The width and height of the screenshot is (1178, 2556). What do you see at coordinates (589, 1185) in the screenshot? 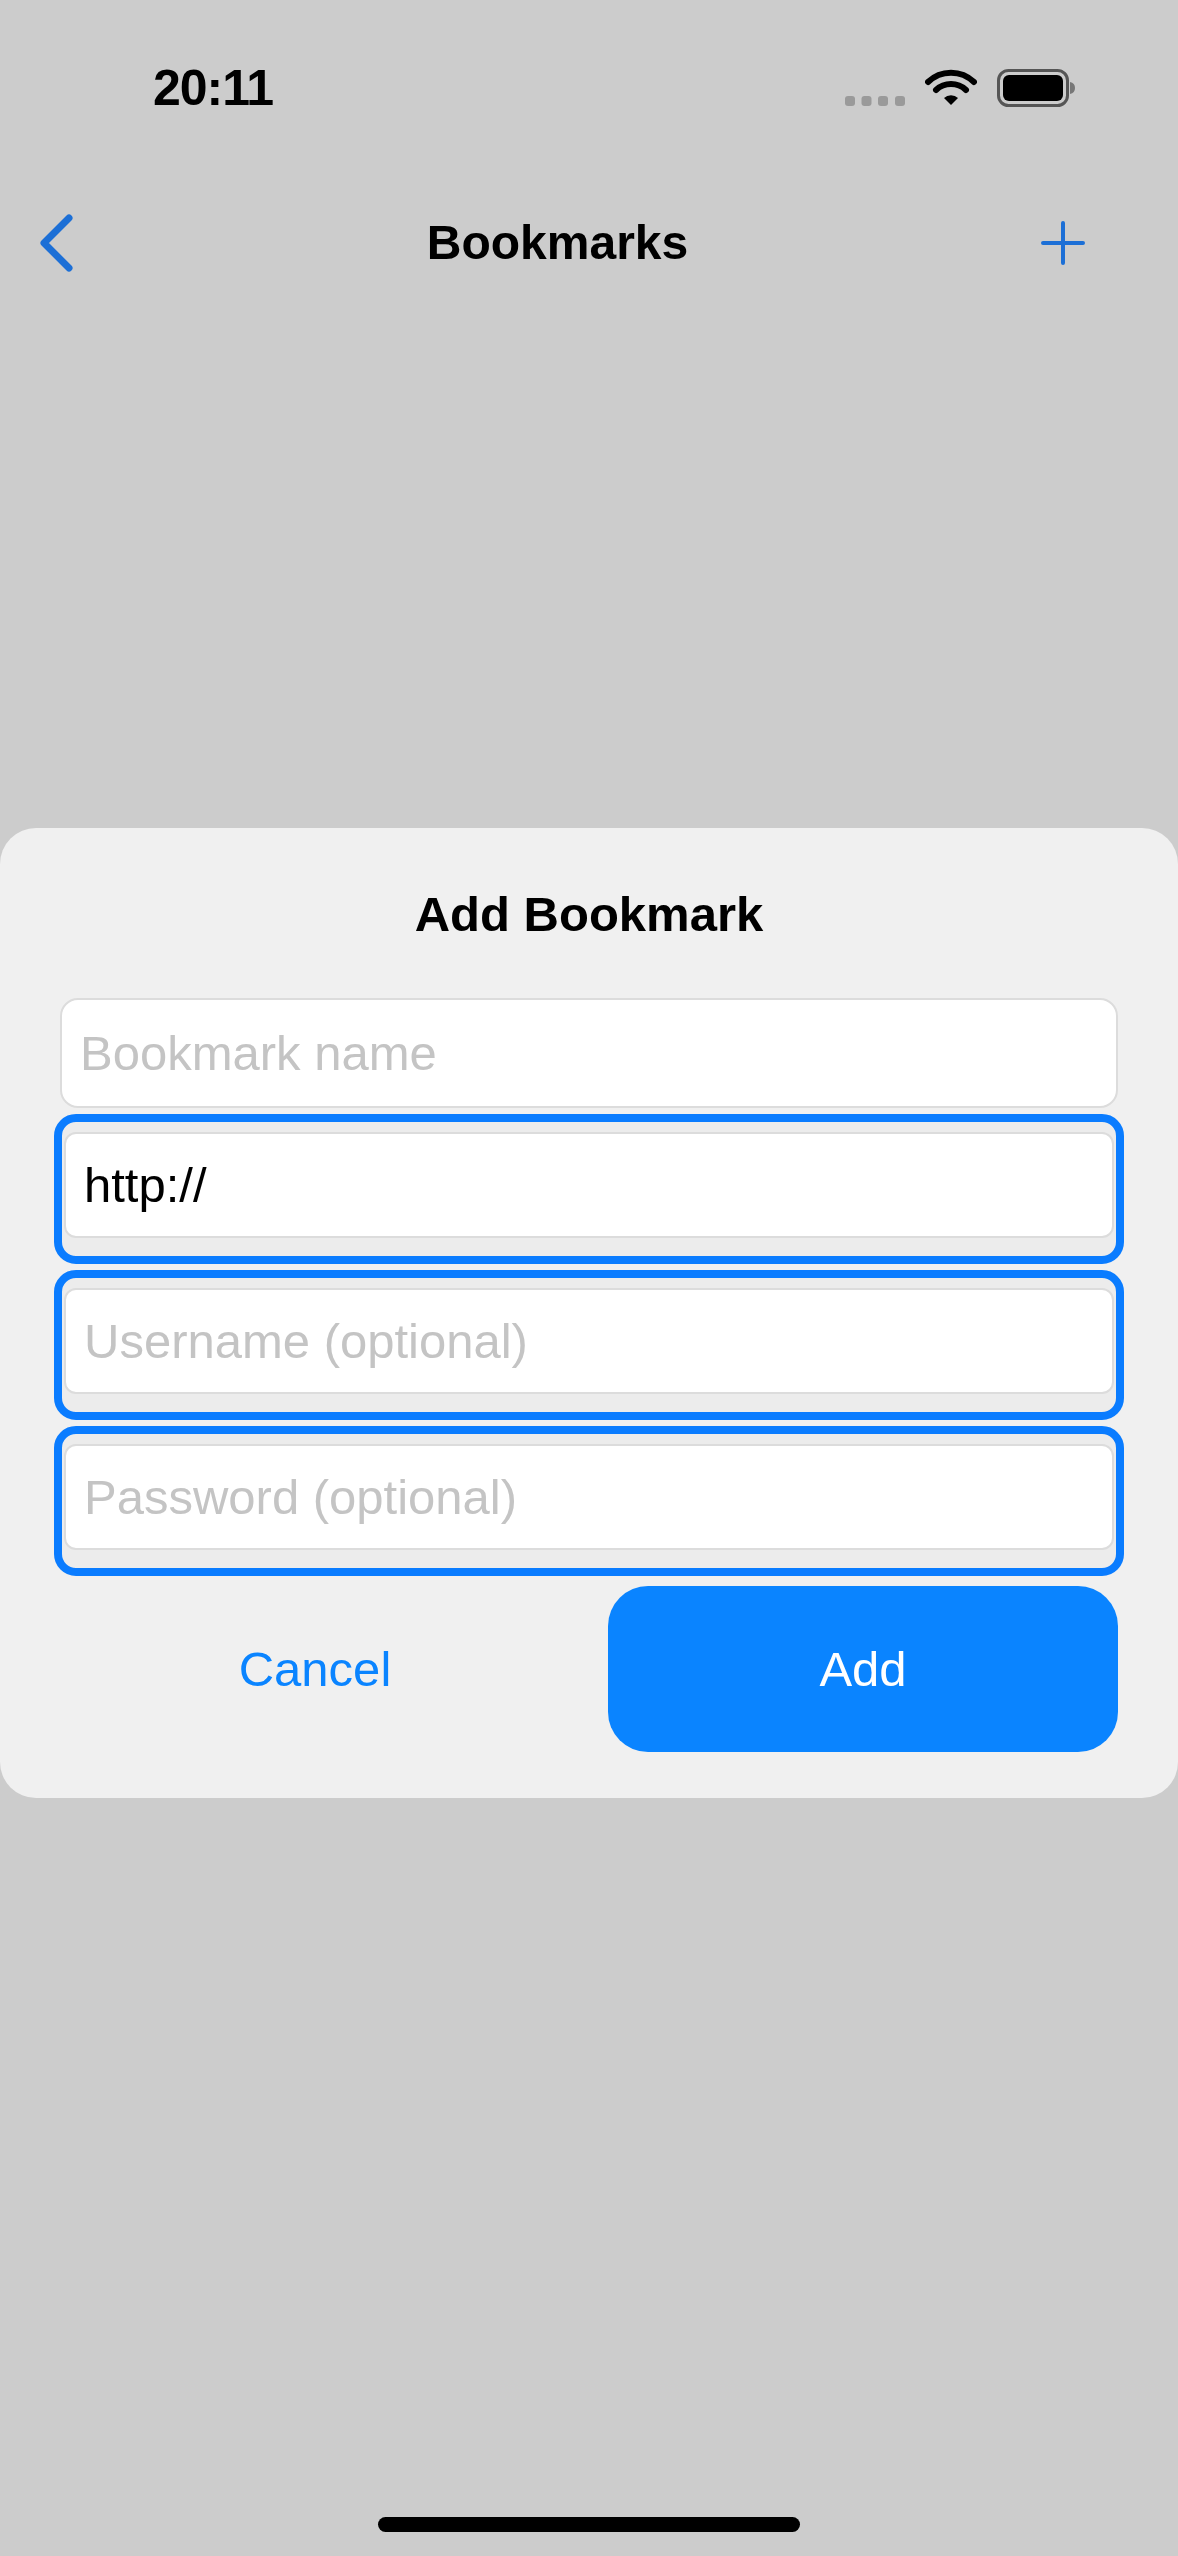
I see `text-field: http://` at bounding box center [589, 1185].